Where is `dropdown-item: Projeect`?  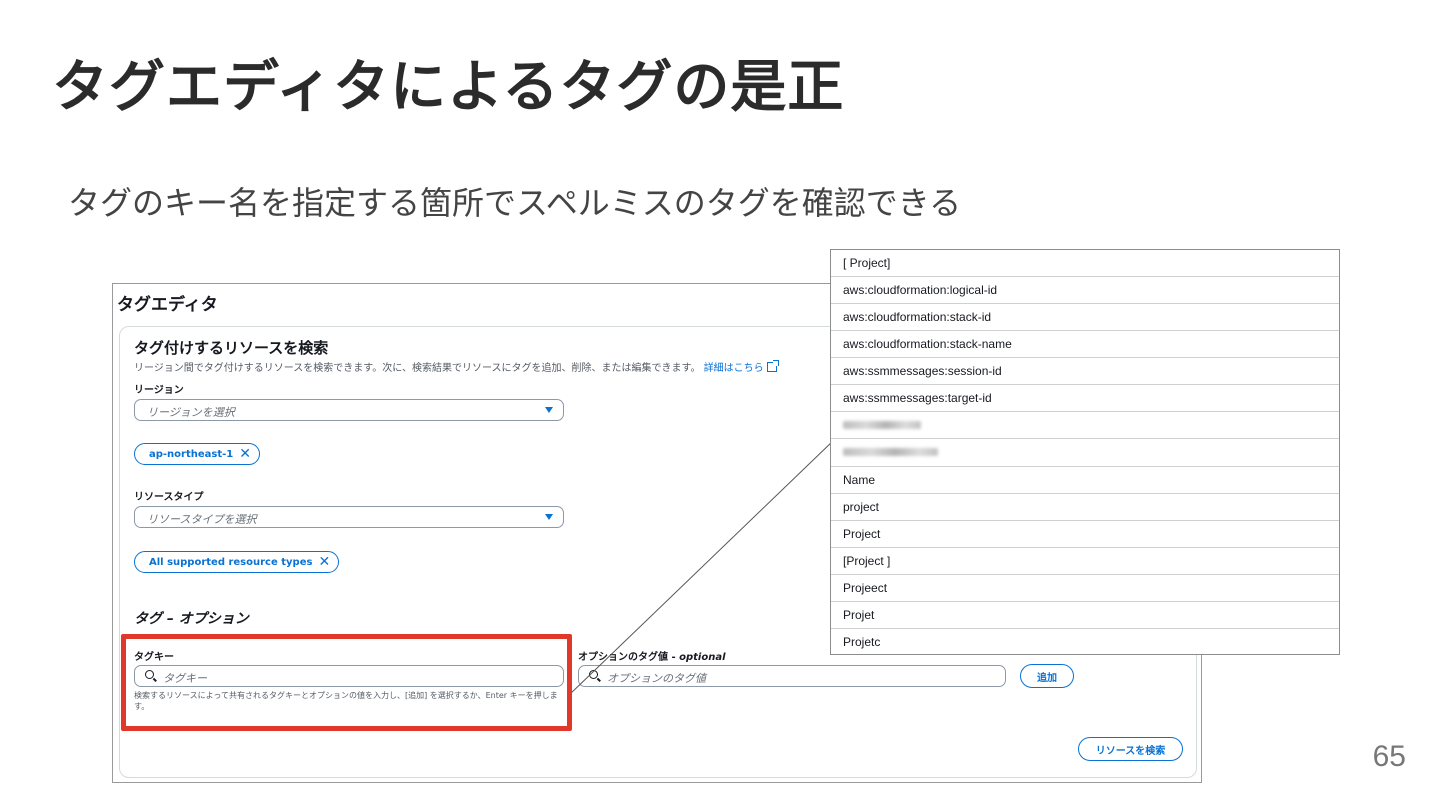 dropdown-item: Projeect is located at coordinates (1085, 588).